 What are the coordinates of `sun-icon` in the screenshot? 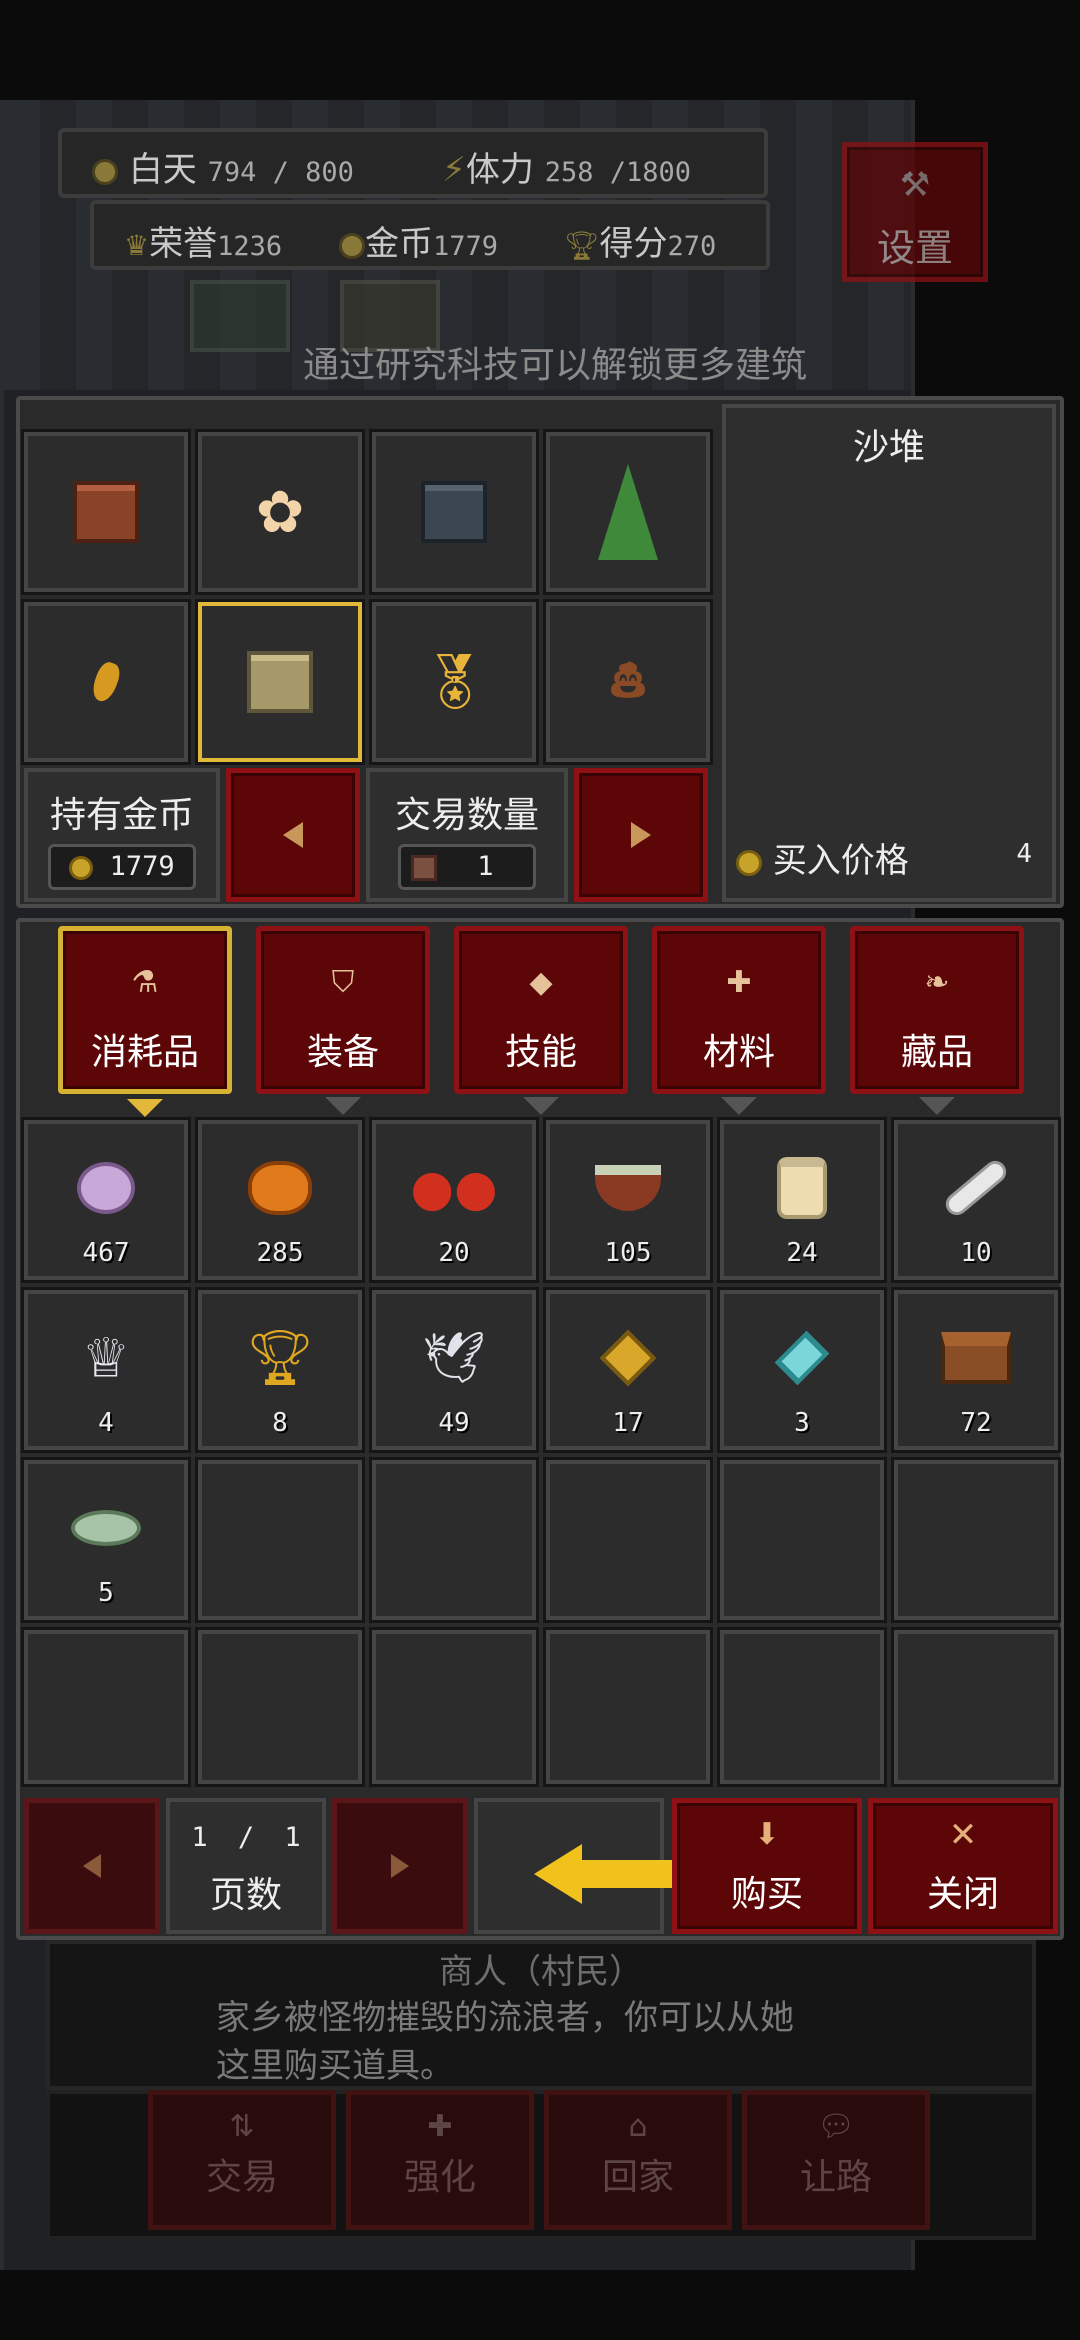 It's located at (105, 171).